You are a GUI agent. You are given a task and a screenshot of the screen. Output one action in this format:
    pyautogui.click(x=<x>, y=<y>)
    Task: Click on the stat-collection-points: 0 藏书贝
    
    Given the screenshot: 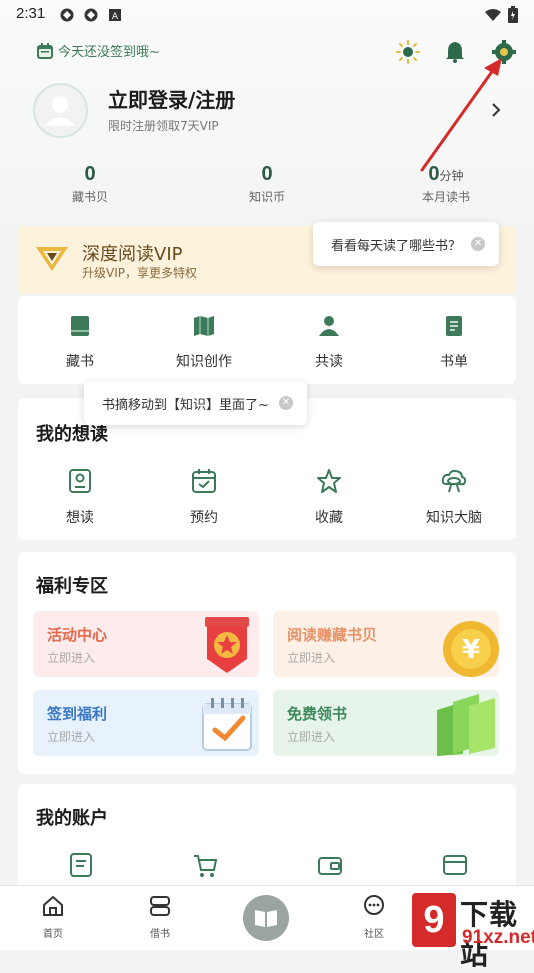 What is the action you would take?
    pyautogui.click(x=90, y=184)
    